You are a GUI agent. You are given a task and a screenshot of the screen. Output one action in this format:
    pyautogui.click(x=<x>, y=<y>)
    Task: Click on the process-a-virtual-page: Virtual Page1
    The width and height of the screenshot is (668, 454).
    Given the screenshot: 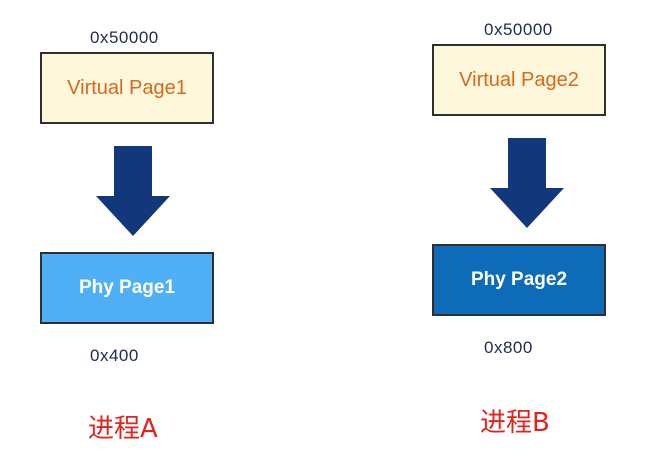 What is the action you would take?
    pyautogui.click(x=127, y=88)
    